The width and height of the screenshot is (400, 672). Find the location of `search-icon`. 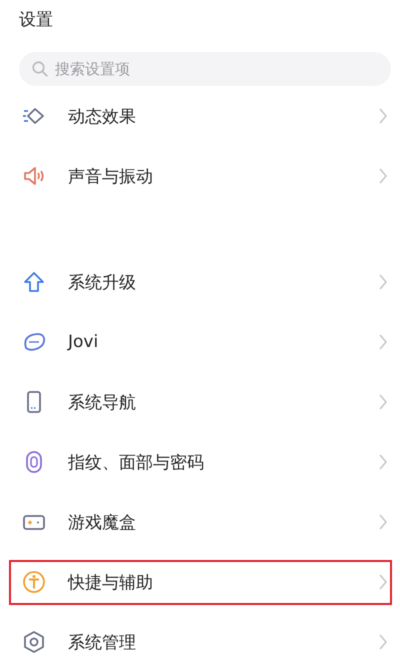

search-icon is located at coordinates (40, 69).